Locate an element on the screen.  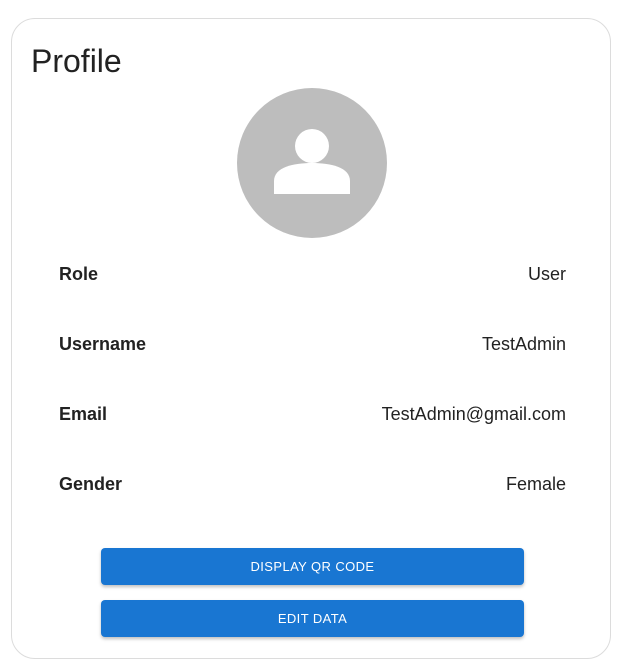
account-person-icon is located at coordinates (312, 163).